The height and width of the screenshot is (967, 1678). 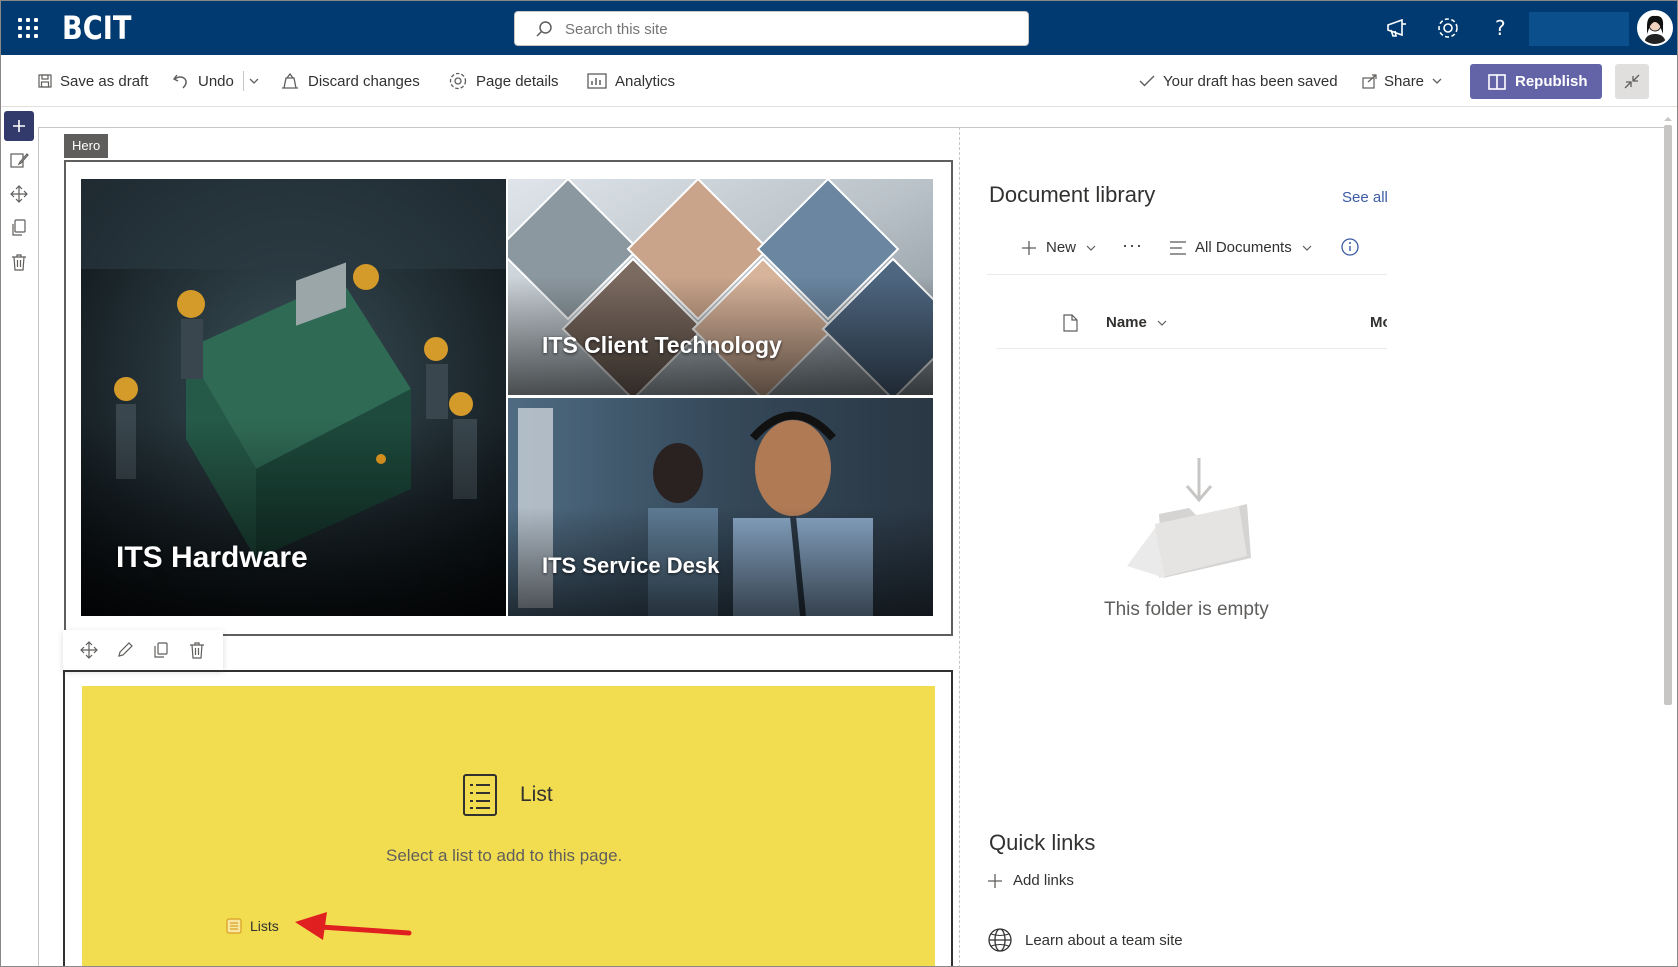 I want to click on hero-tile-its-client-technology: ITS Client Technology, so click(x=720, y=287).